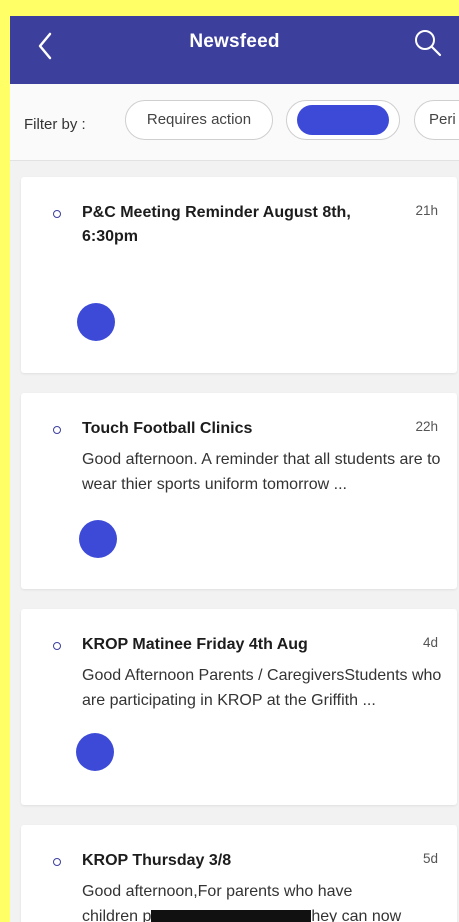 The image size is (459, 922). I want to click on page-title: Newsfeed, so click(234, 41).